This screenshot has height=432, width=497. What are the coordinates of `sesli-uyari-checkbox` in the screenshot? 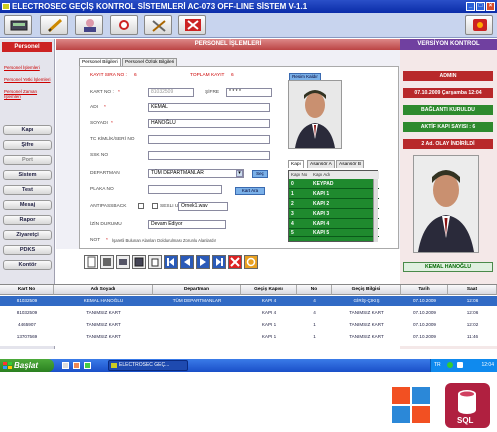 It's located at (155, 206).